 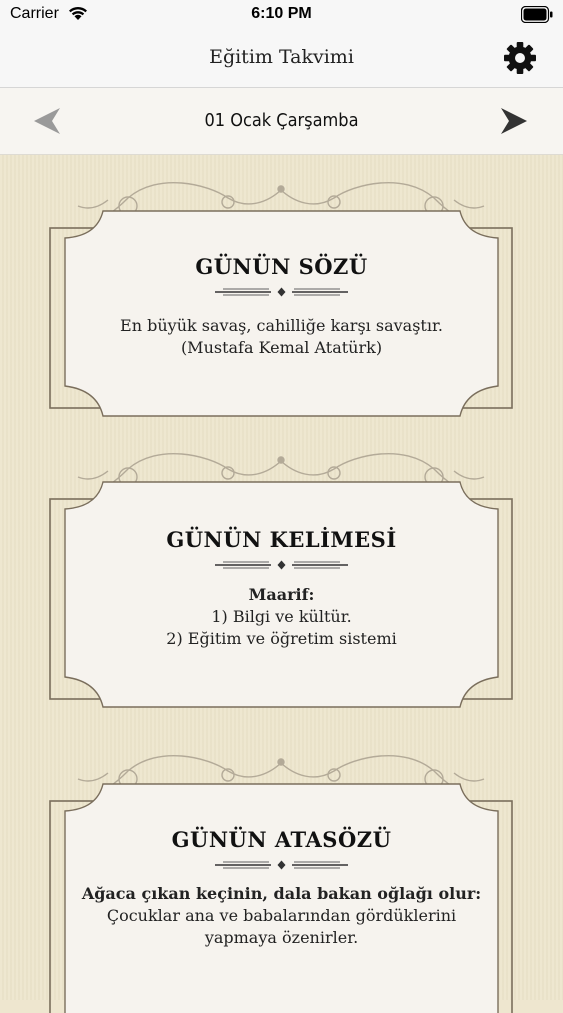 I want to click on clock: 6:10 PM, so click(x=281, y=13).